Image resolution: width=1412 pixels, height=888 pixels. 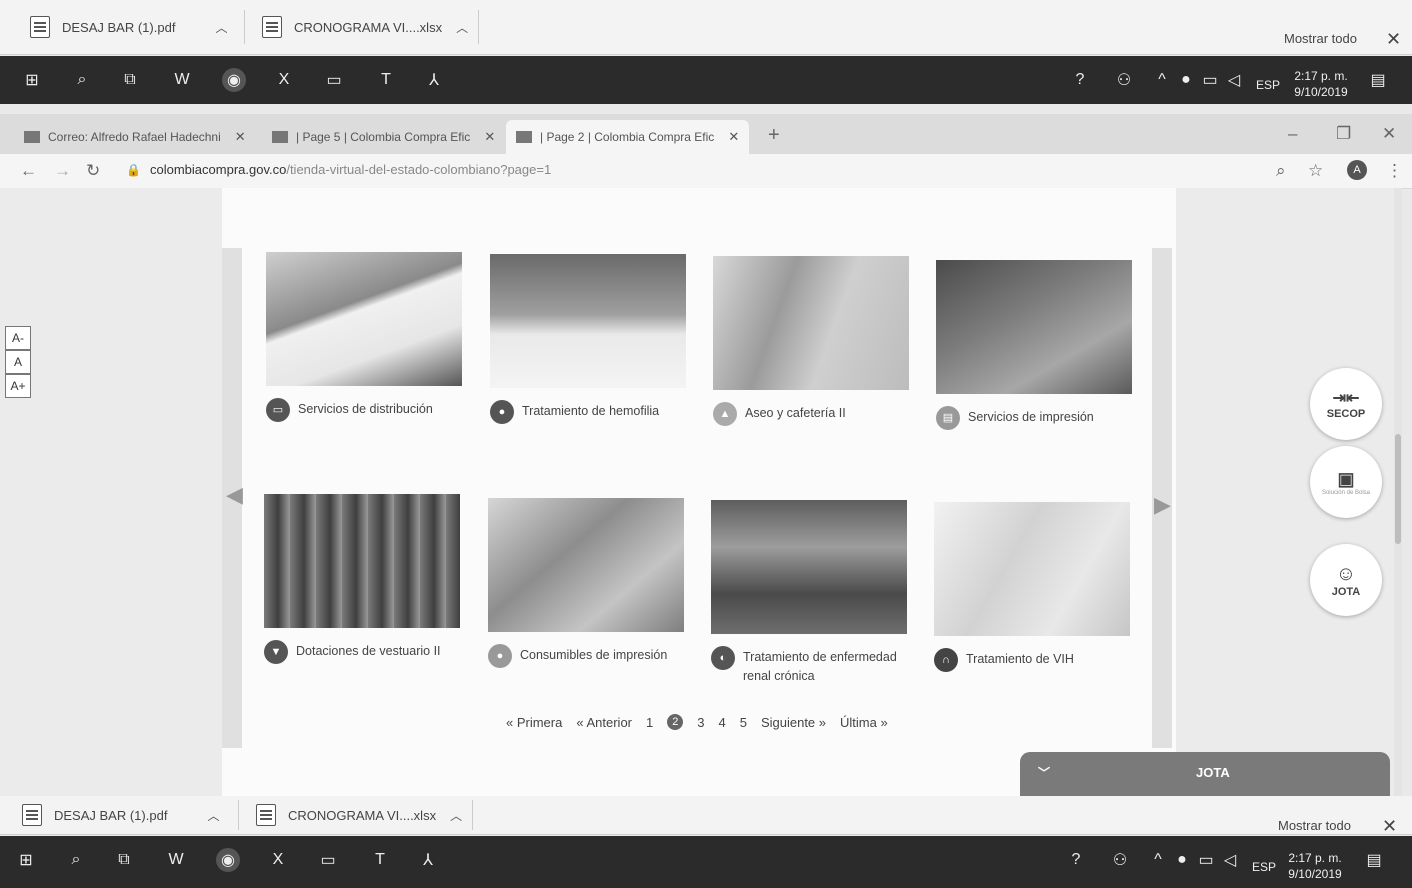 I want to click on back-icon: ←, so click(x=28, y=171).